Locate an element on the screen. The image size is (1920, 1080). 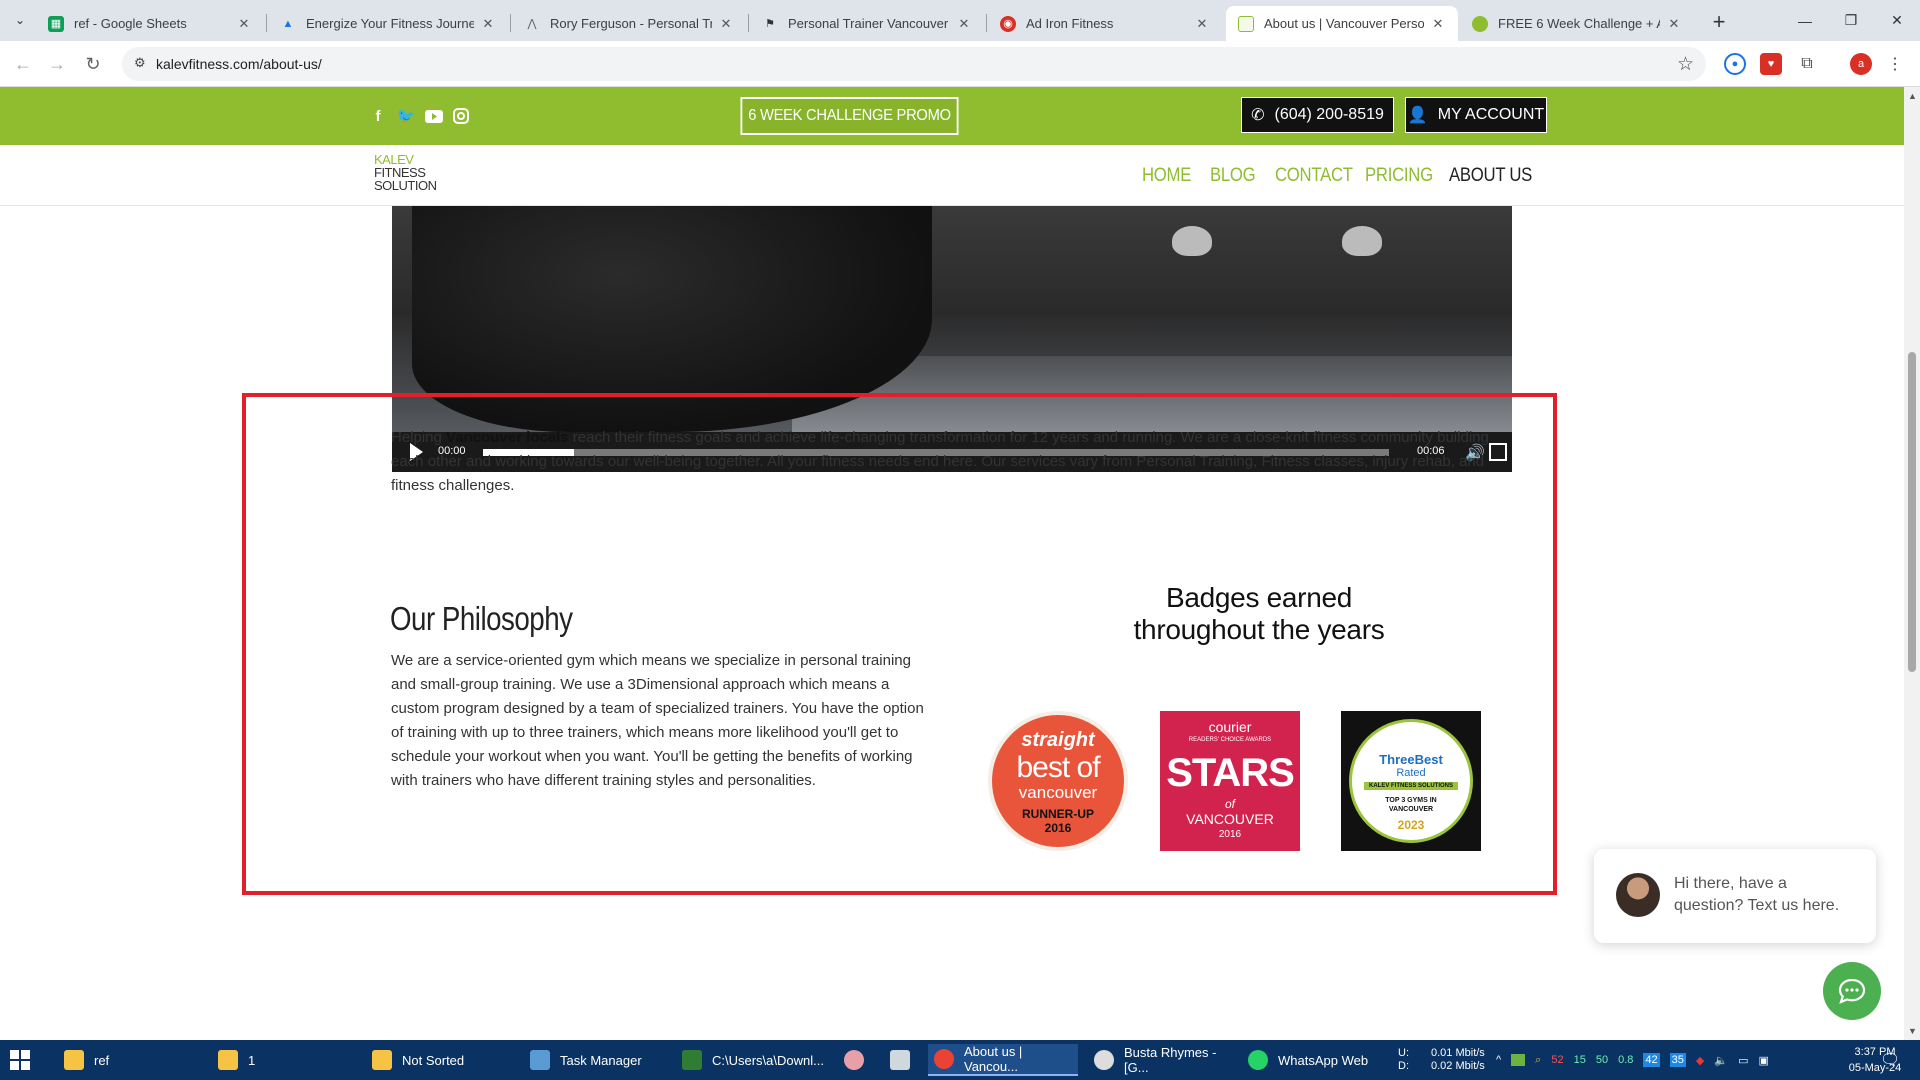
badge-text: RUNNER-UP is located at coordinates (1058, 814).